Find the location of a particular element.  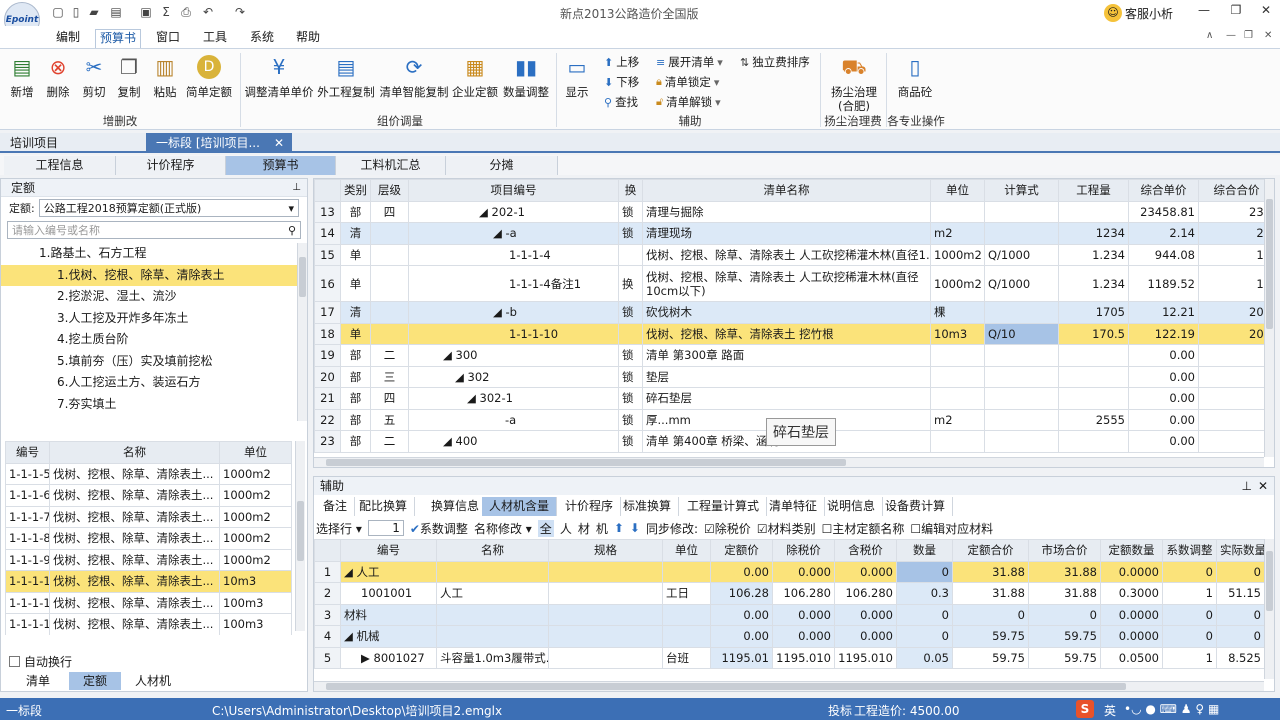

tree-item: 2.挖淤泥、湿土、流沙 is located at coordinates (154, 297).